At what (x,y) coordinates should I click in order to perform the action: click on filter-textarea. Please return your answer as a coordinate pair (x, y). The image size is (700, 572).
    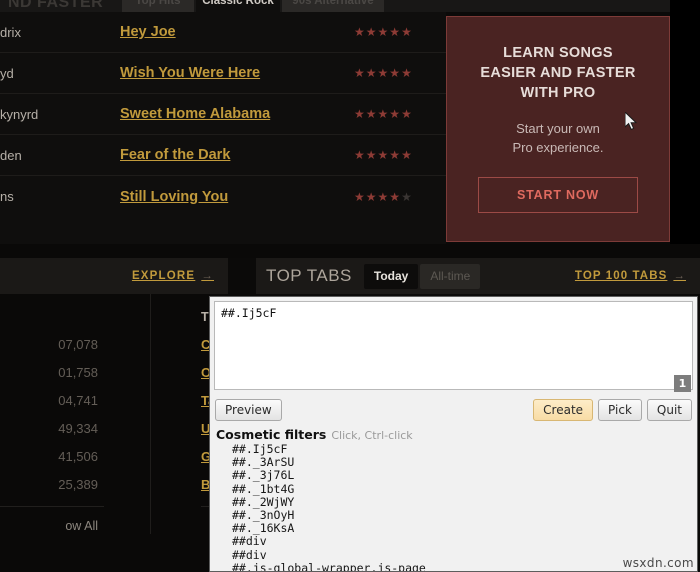
    Looking at the image, I should click on (453, 345).